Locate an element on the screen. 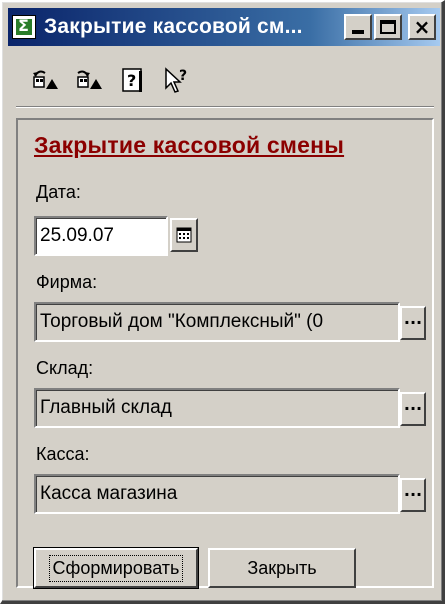  form-title: Закрытие кассовой смены is located at coordinates (189, 145).